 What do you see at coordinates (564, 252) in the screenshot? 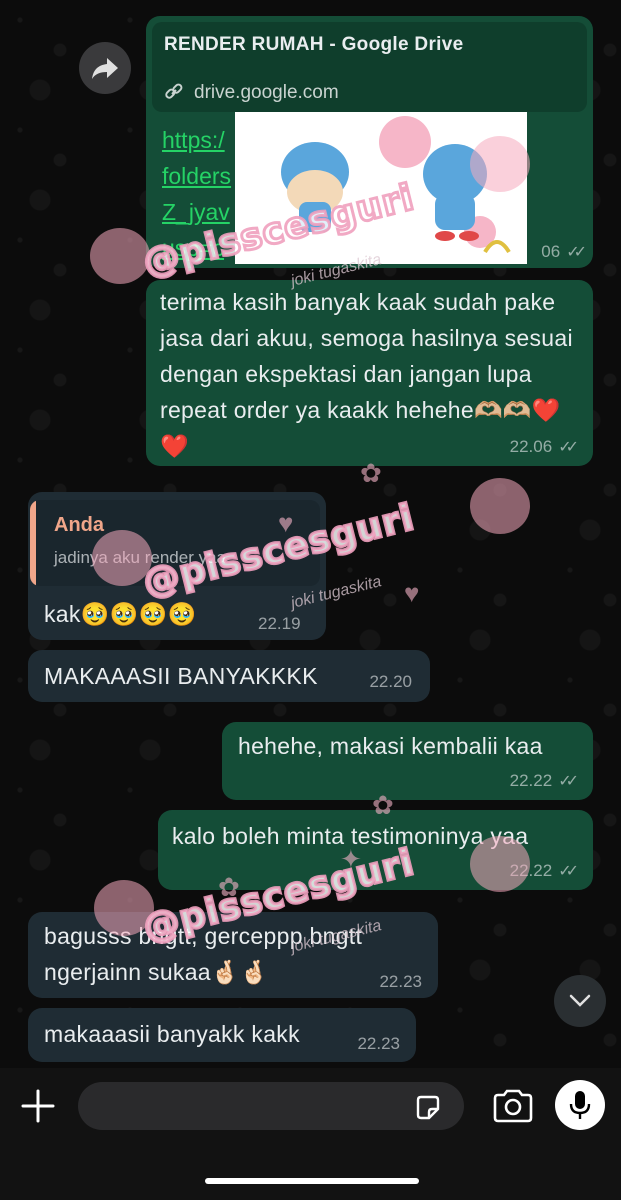
I see `message-time: 06 ✓✓` at bounding box center [564, 252].